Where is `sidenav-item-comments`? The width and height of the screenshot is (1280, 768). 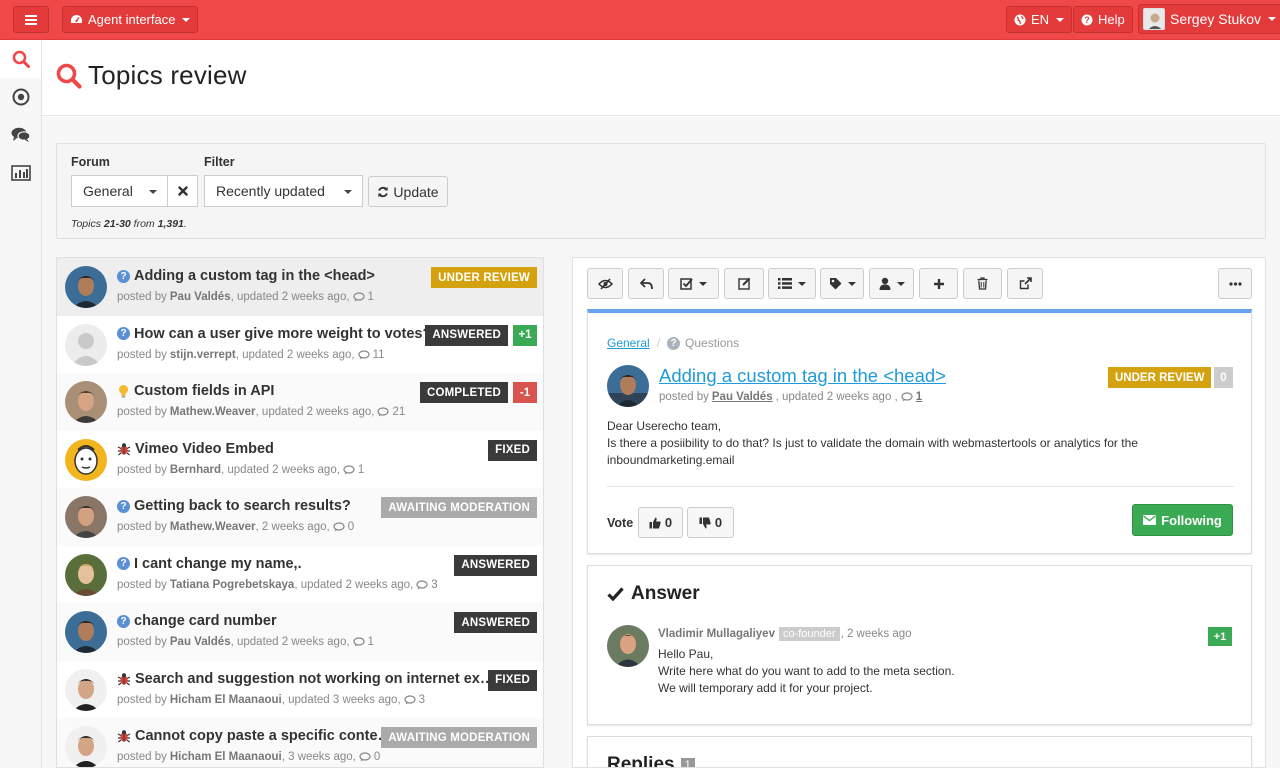
sidenav-item-comments is located at coordinates (20, 135).